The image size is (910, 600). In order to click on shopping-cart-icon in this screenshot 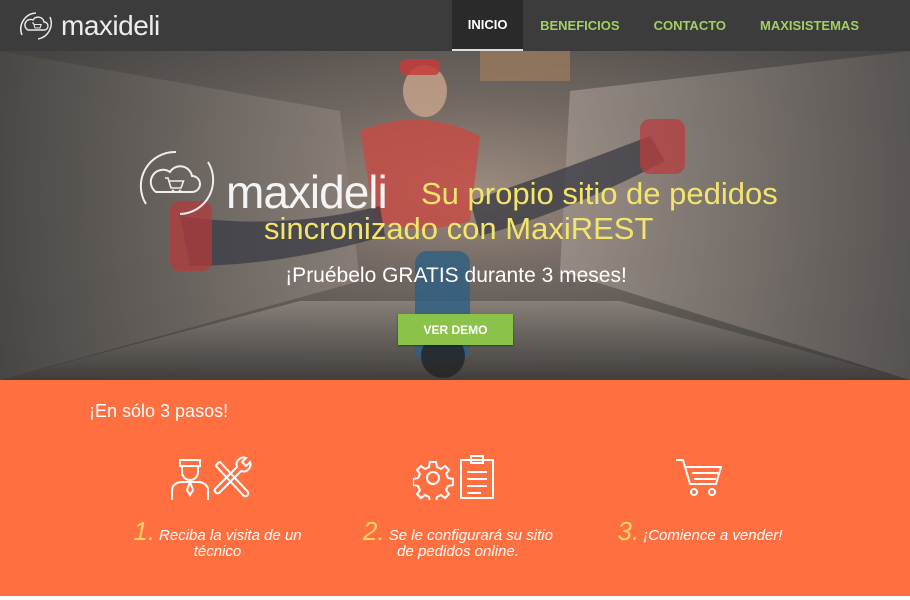, I will do `click(699, 477)`.